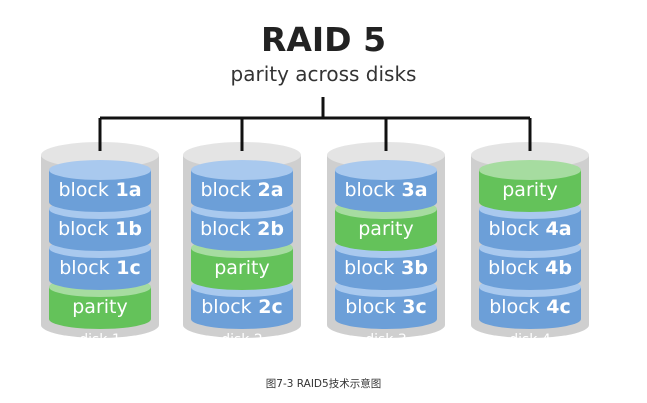 The height and width of the screenshot is (403, 647). What do you see at coordinates (125, 190) in the screenshot?
I see `block-id: 1a` at bounding box center [125, 190].